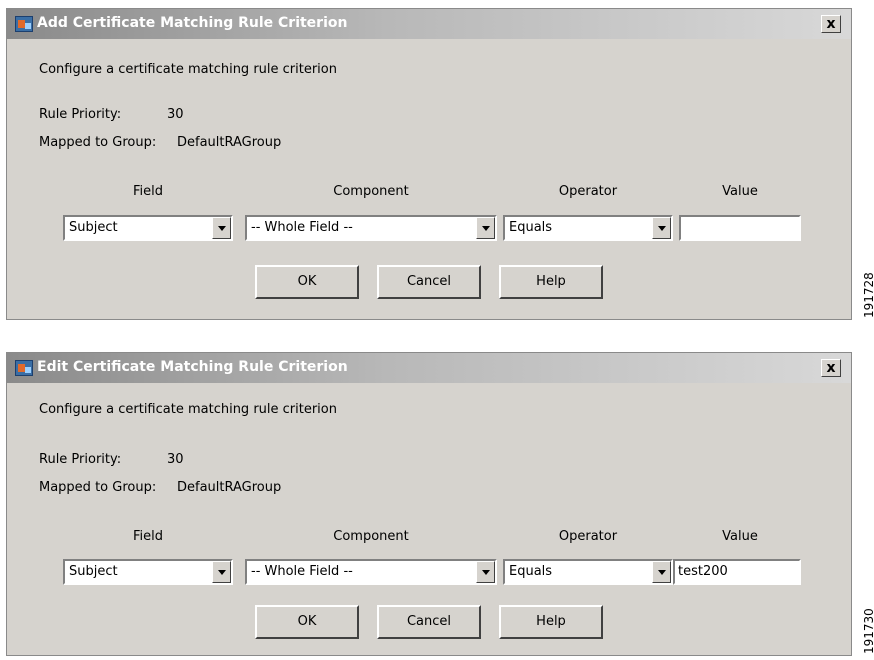  I want to click on dialog-title: Add Certificate Matching Rule Criterion, so click(192, 23).